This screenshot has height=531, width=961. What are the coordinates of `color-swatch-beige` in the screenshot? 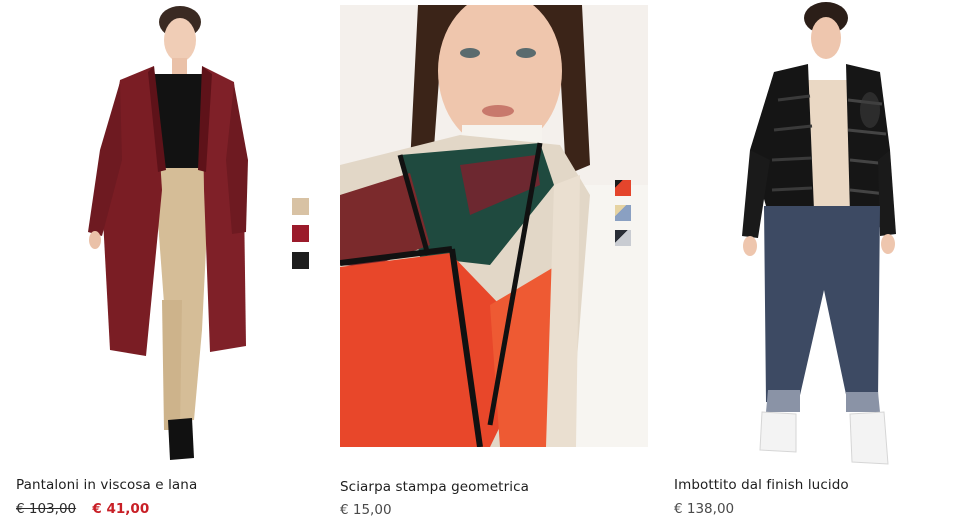 It's located at (300, 206).